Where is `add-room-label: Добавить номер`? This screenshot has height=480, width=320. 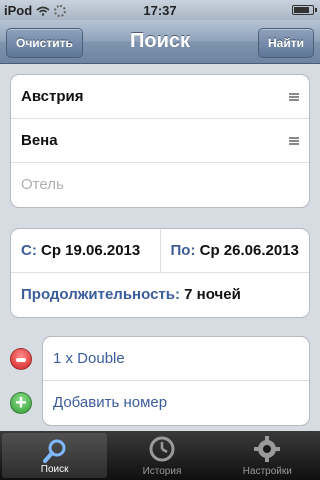 add-room-label: Добавить номер is located at coordinates (110, 402).